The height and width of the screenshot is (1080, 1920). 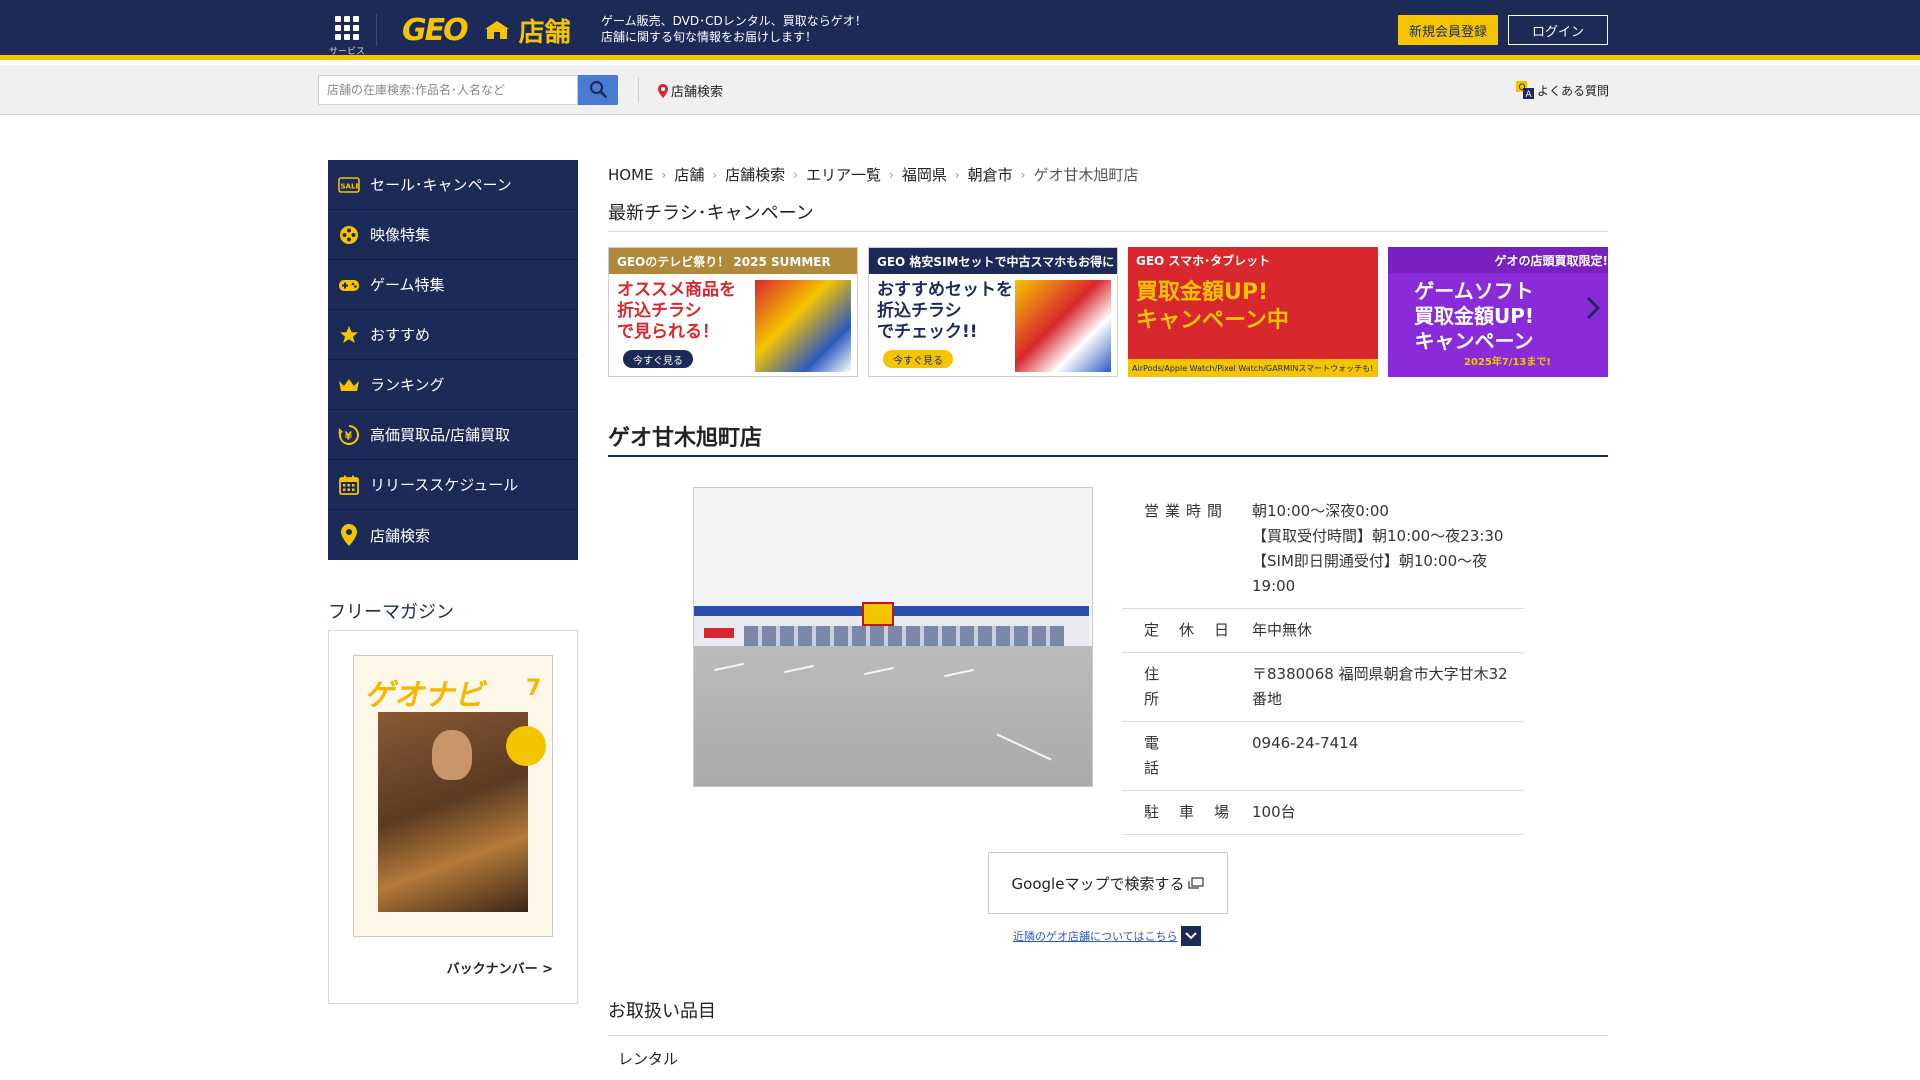 What do you see at coordinates (497, 30) in the screenshot?
I see `shop-icon` at bounding box center [497, 30].